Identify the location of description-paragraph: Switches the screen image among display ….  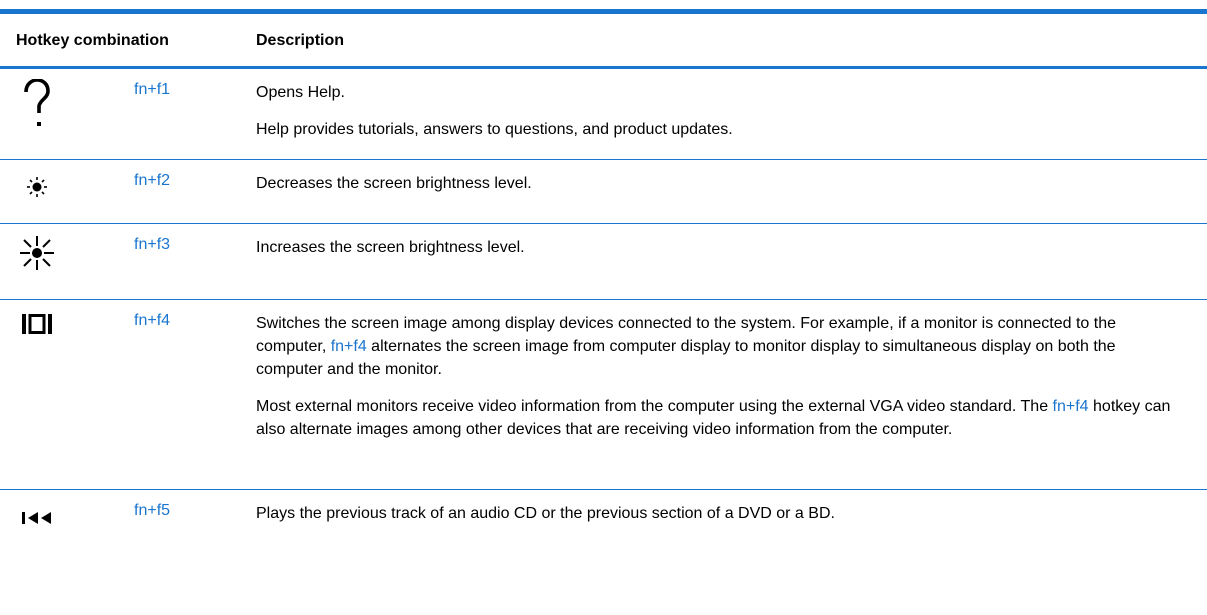
(721, 346).